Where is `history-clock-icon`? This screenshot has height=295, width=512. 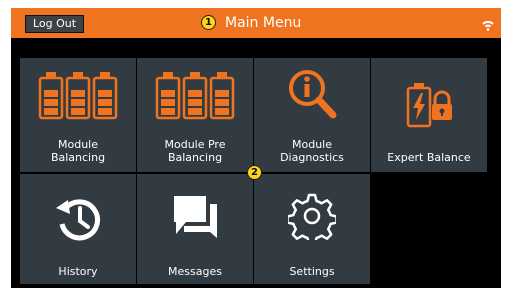
history-clock-icon is located at coordinates (78, 220).